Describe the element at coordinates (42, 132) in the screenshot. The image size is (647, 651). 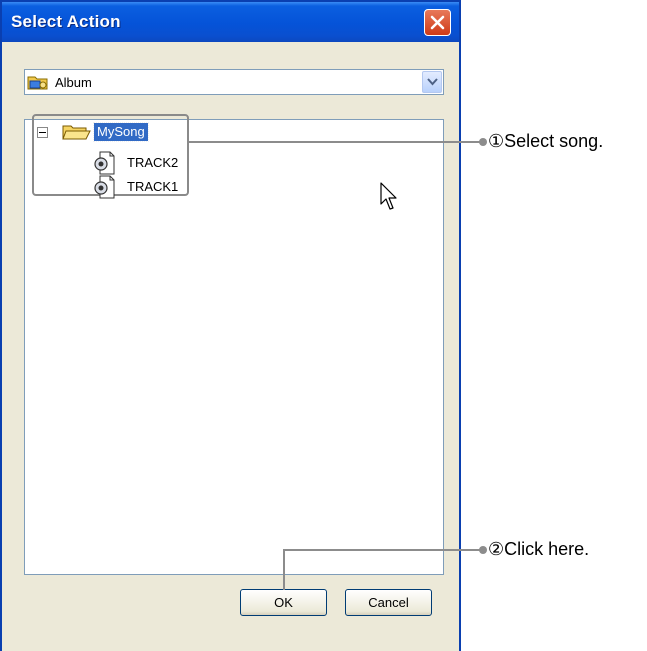
I see `collapse-toggle` at that location.